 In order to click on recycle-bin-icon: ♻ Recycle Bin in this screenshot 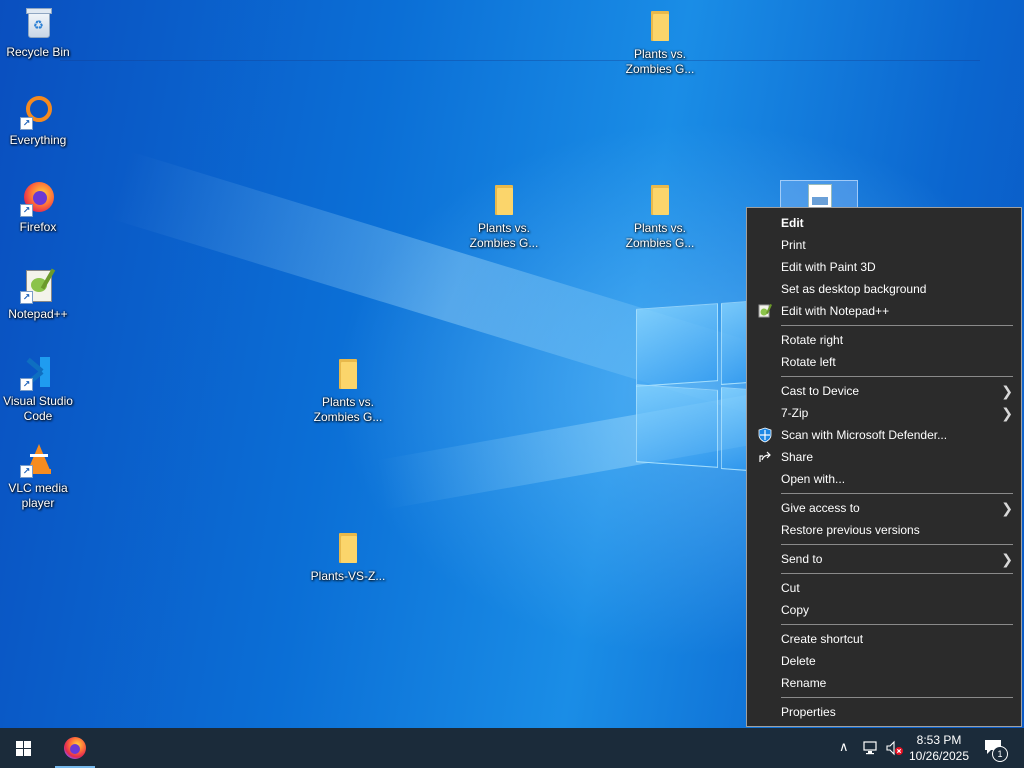, I will do `click(38, 33)`.